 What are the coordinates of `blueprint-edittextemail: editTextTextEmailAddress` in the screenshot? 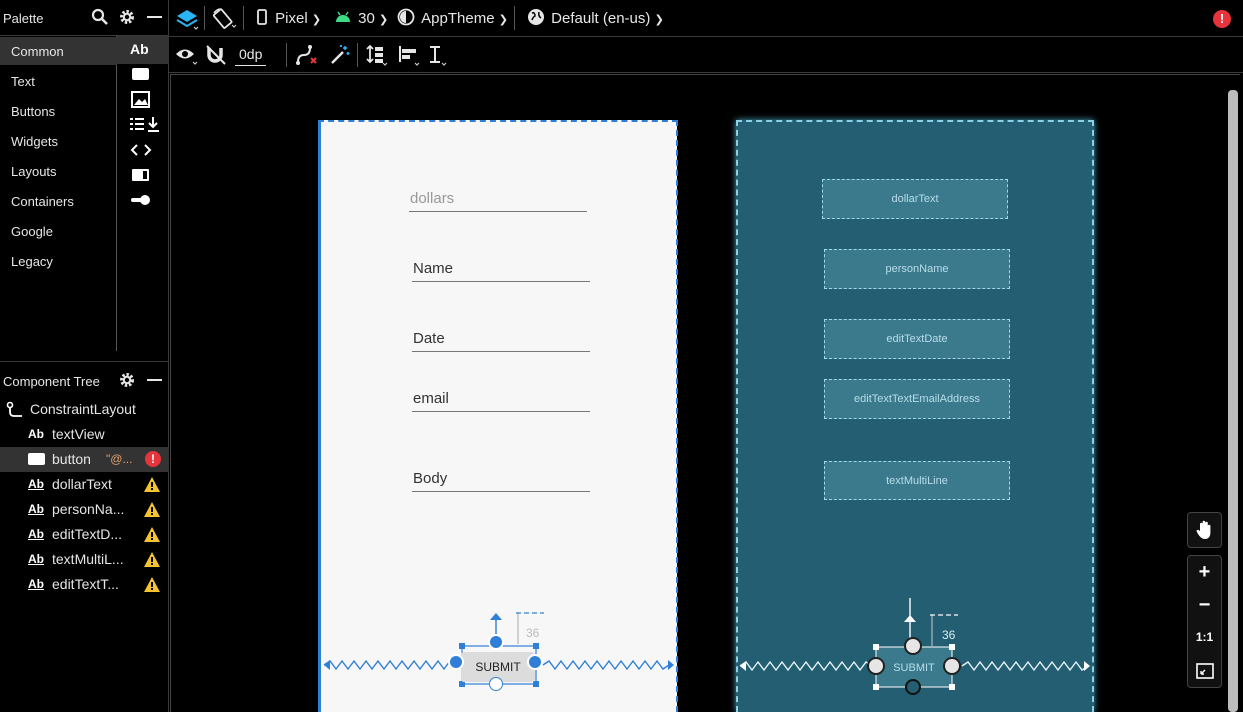 It's located at (917, 399).